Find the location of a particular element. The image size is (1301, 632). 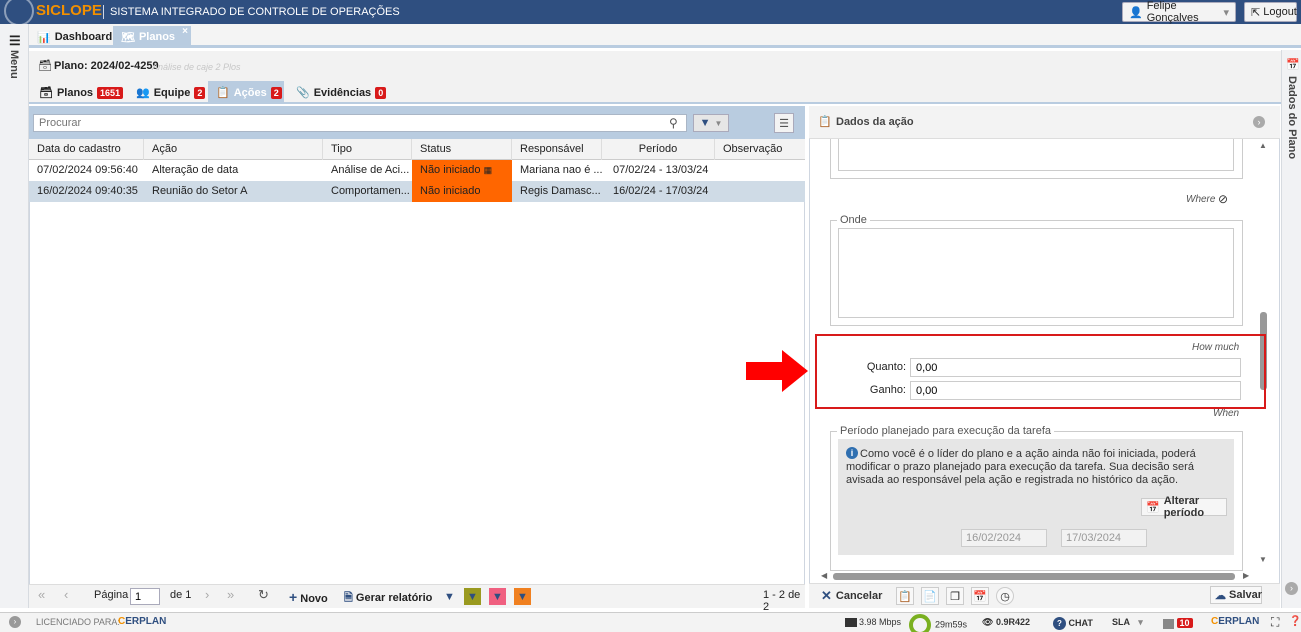

search-icon: ⚲ is located at coordinates (673, 123).